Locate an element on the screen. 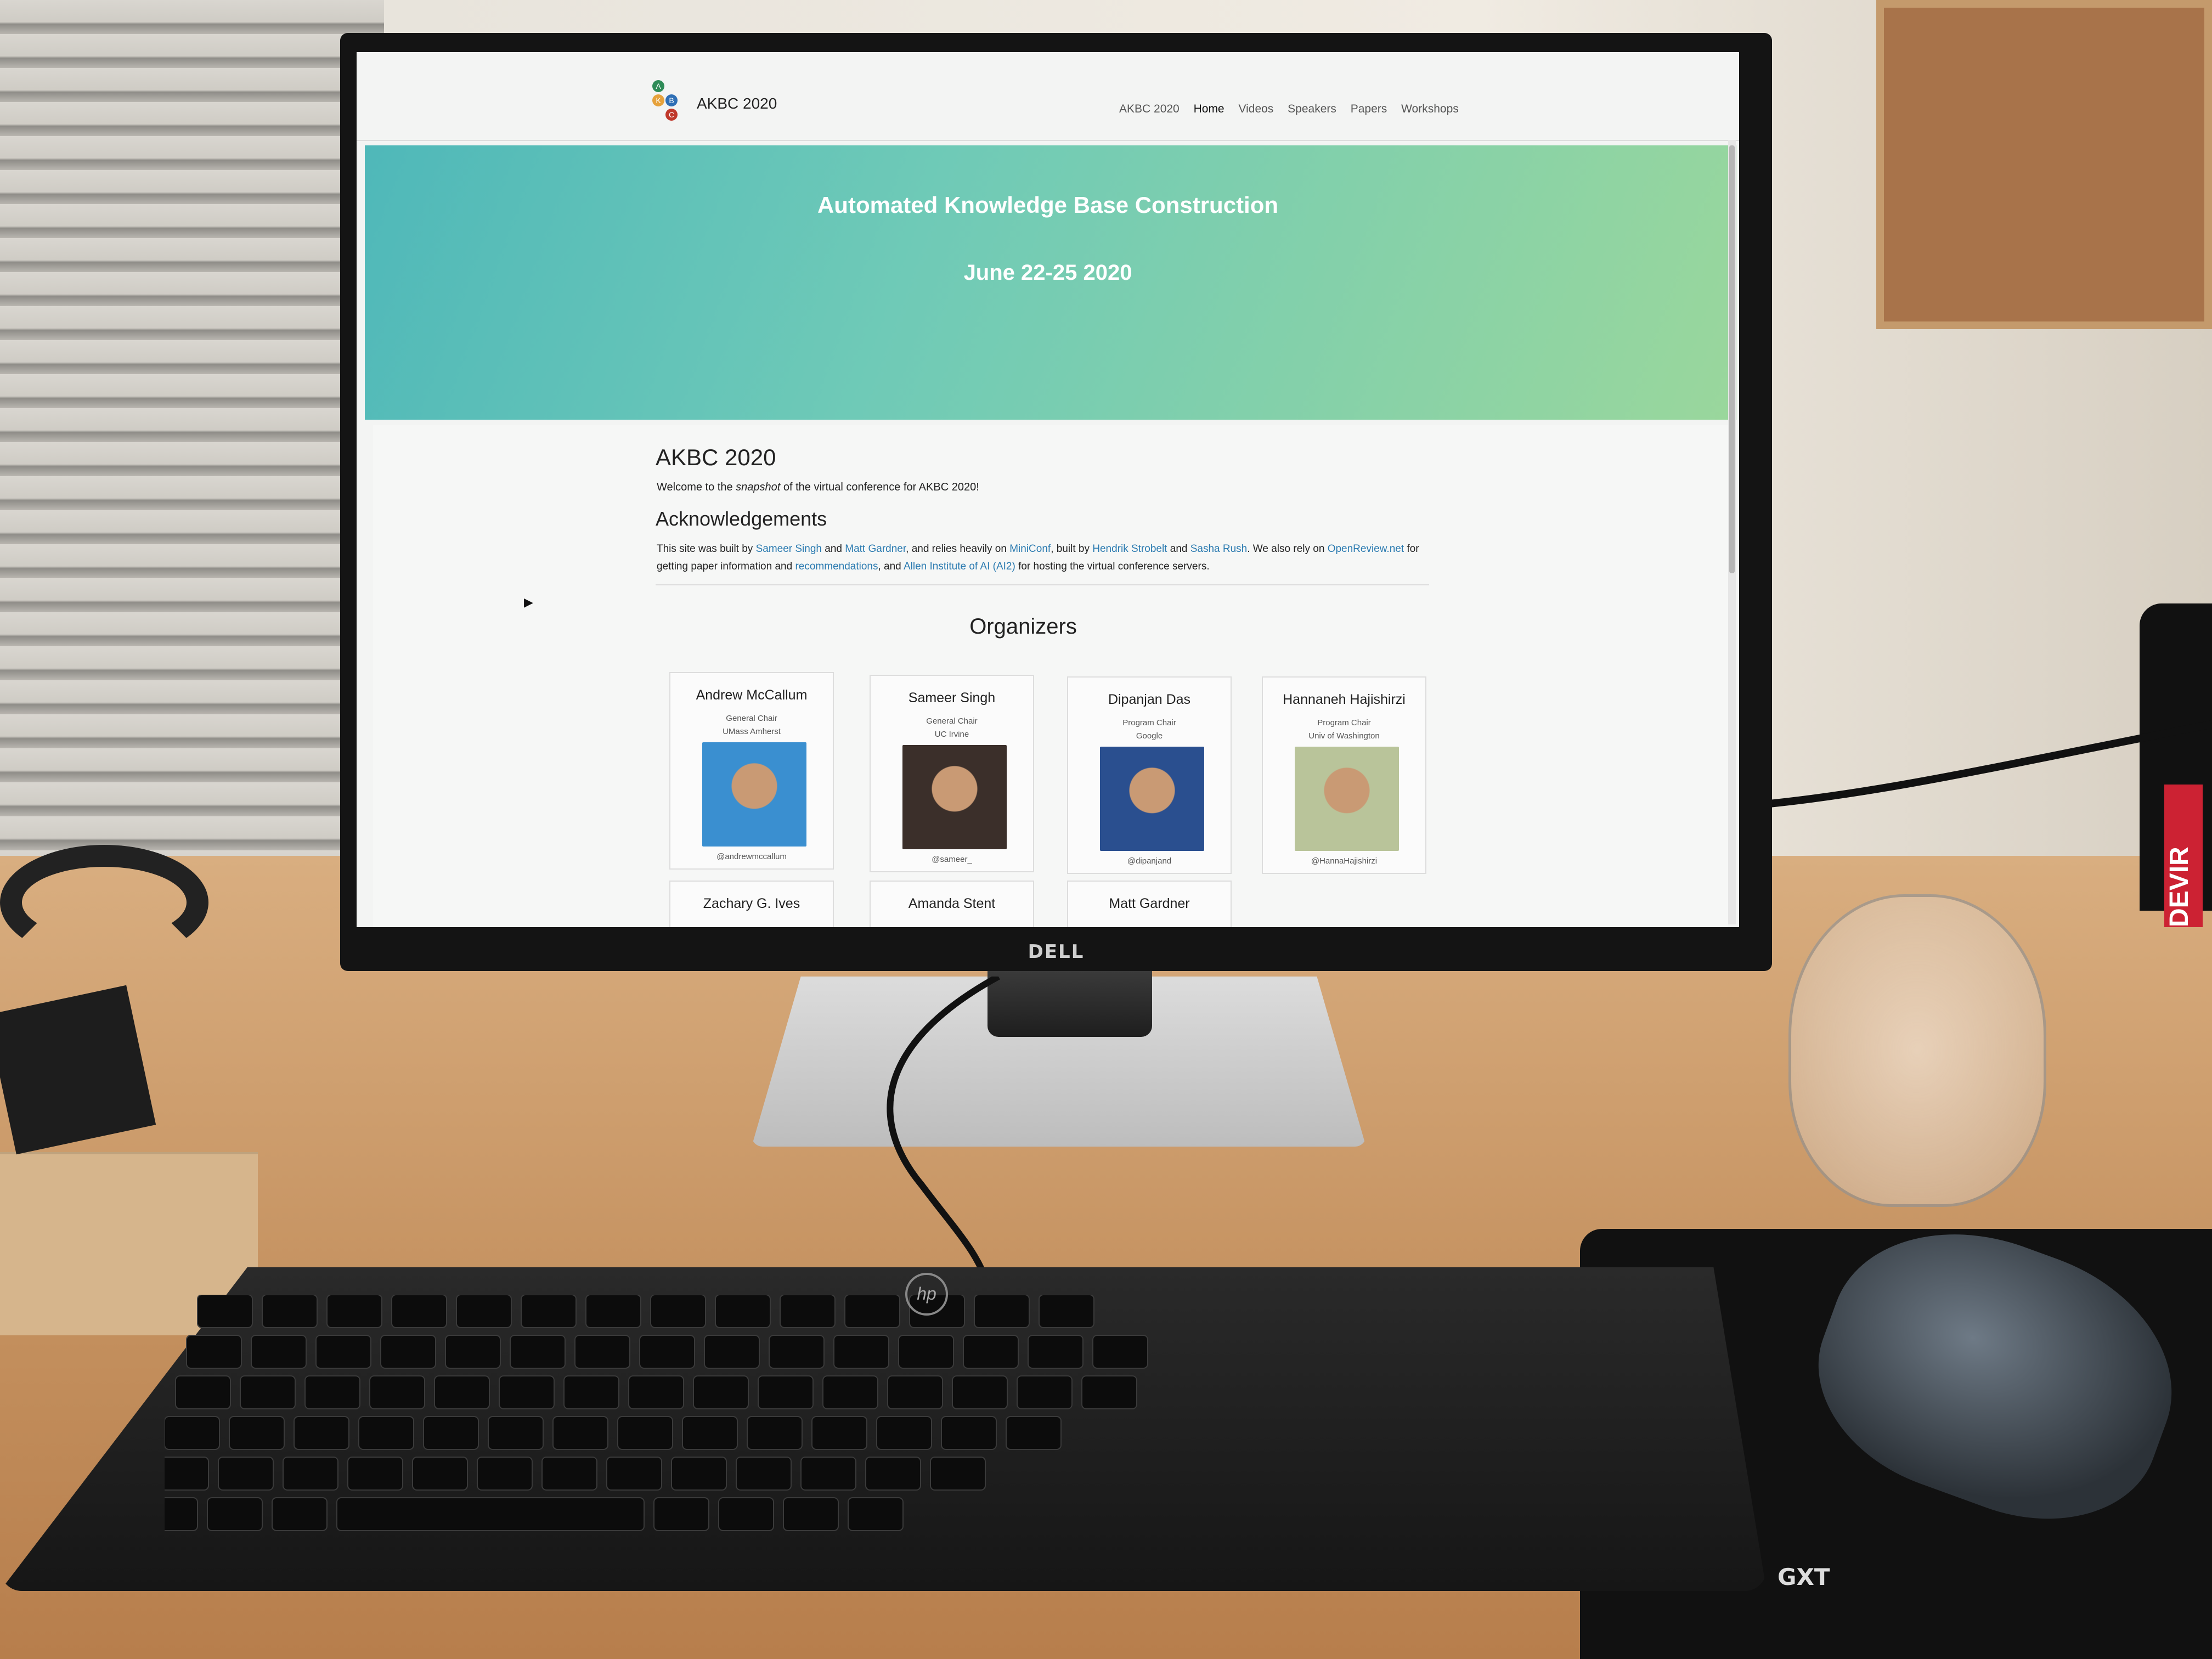 The image size is (2212, 1659). keyboard-keys is located at coordinates (950, 1427).